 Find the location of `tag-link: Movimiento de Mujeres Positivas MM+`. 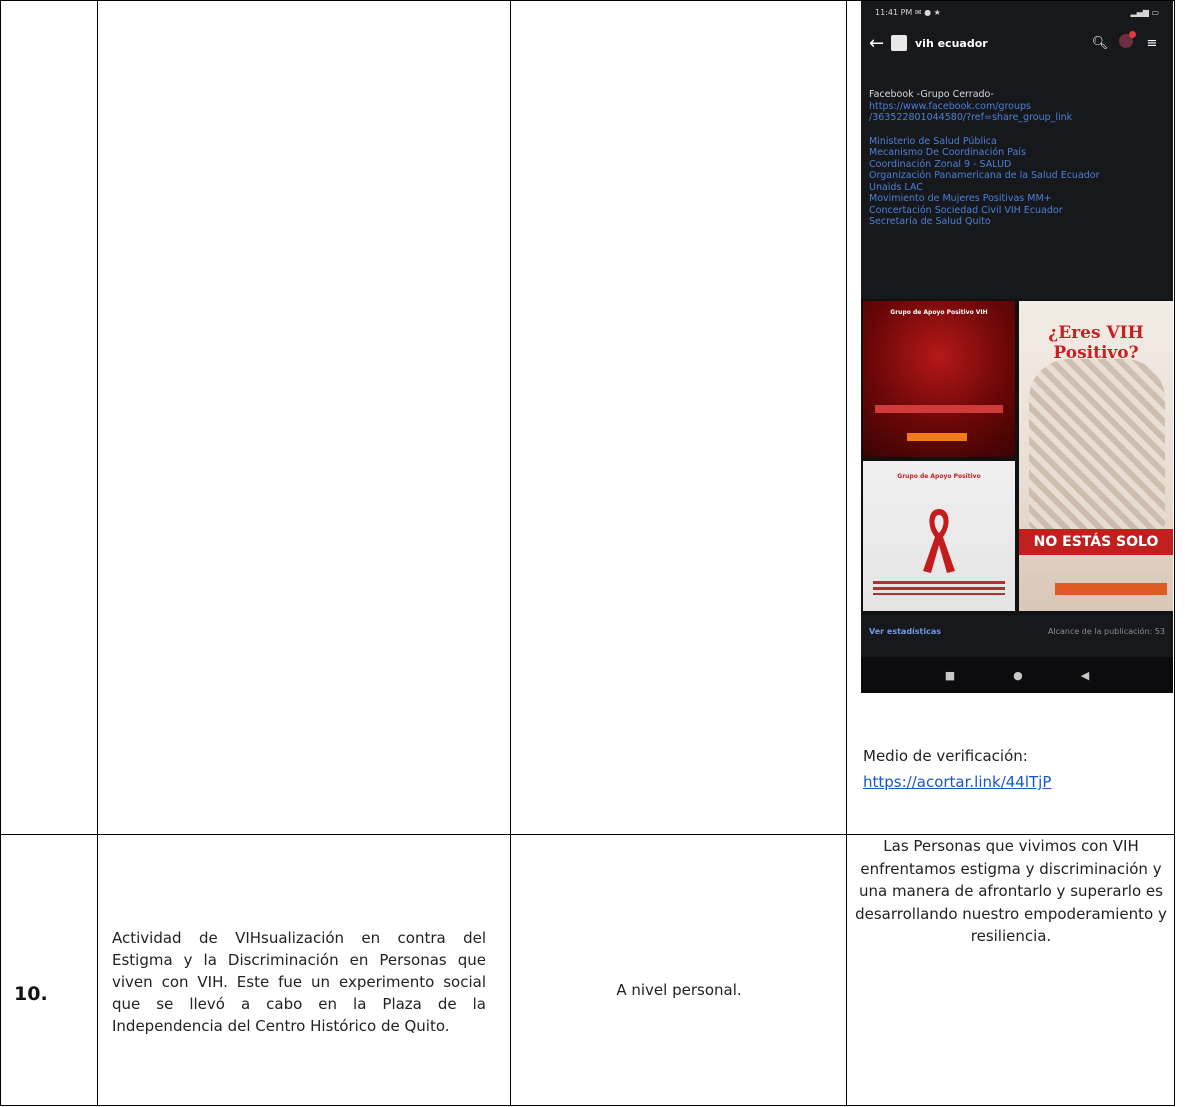

tag-link: Movimiento de Mujeres Positivas MM+ is located at coordinates (1017, 199).